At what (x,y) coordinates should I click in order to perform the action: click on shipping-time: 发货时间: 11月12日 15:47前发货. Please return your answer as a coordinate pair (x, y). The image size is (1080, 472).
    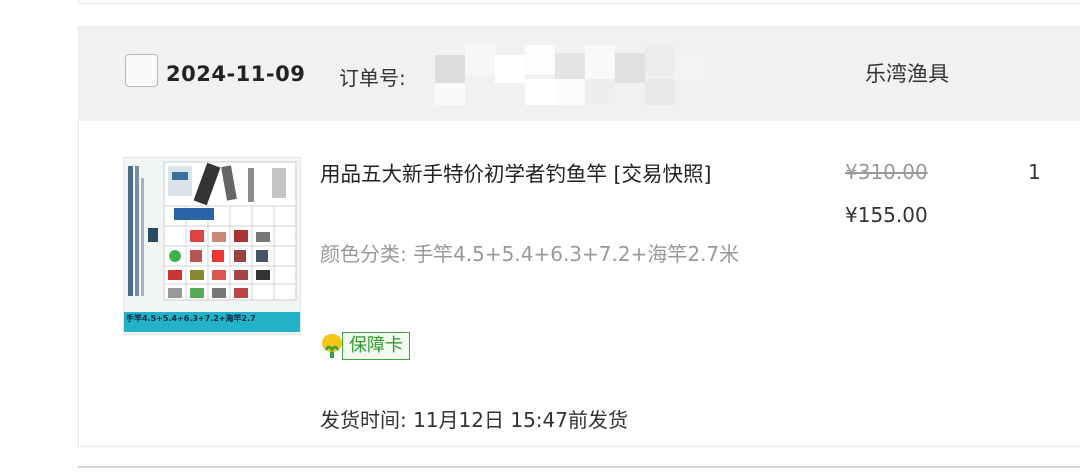
    Looking at the image, I should click on (474, 420).